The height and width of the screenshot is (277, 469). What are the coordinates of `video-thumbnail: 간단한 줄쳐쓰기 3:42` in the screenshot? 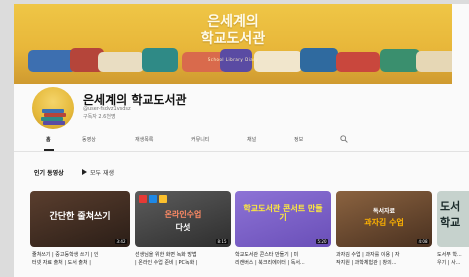 It's located at (80, 219).